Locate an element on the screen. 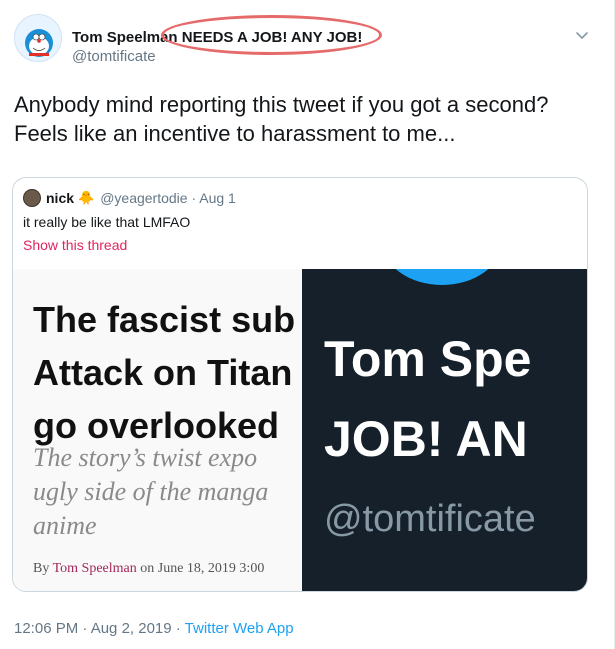 This screenshot has height=649, width=615. article-byline: By Tom Speelman on June 18, 2019 3:00 is located at coordinates (148, 569).